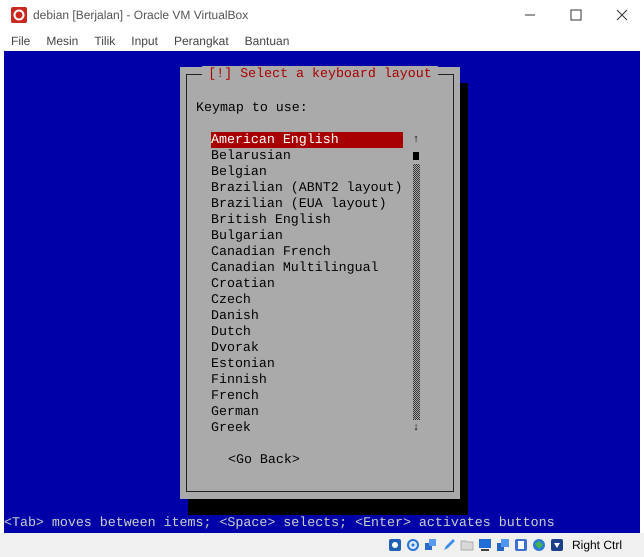 The image size is (644, 557). Describe the element at coordinates (307, 268) in the screenshot. I see `list-item: Canadian Multilingual` at that location.